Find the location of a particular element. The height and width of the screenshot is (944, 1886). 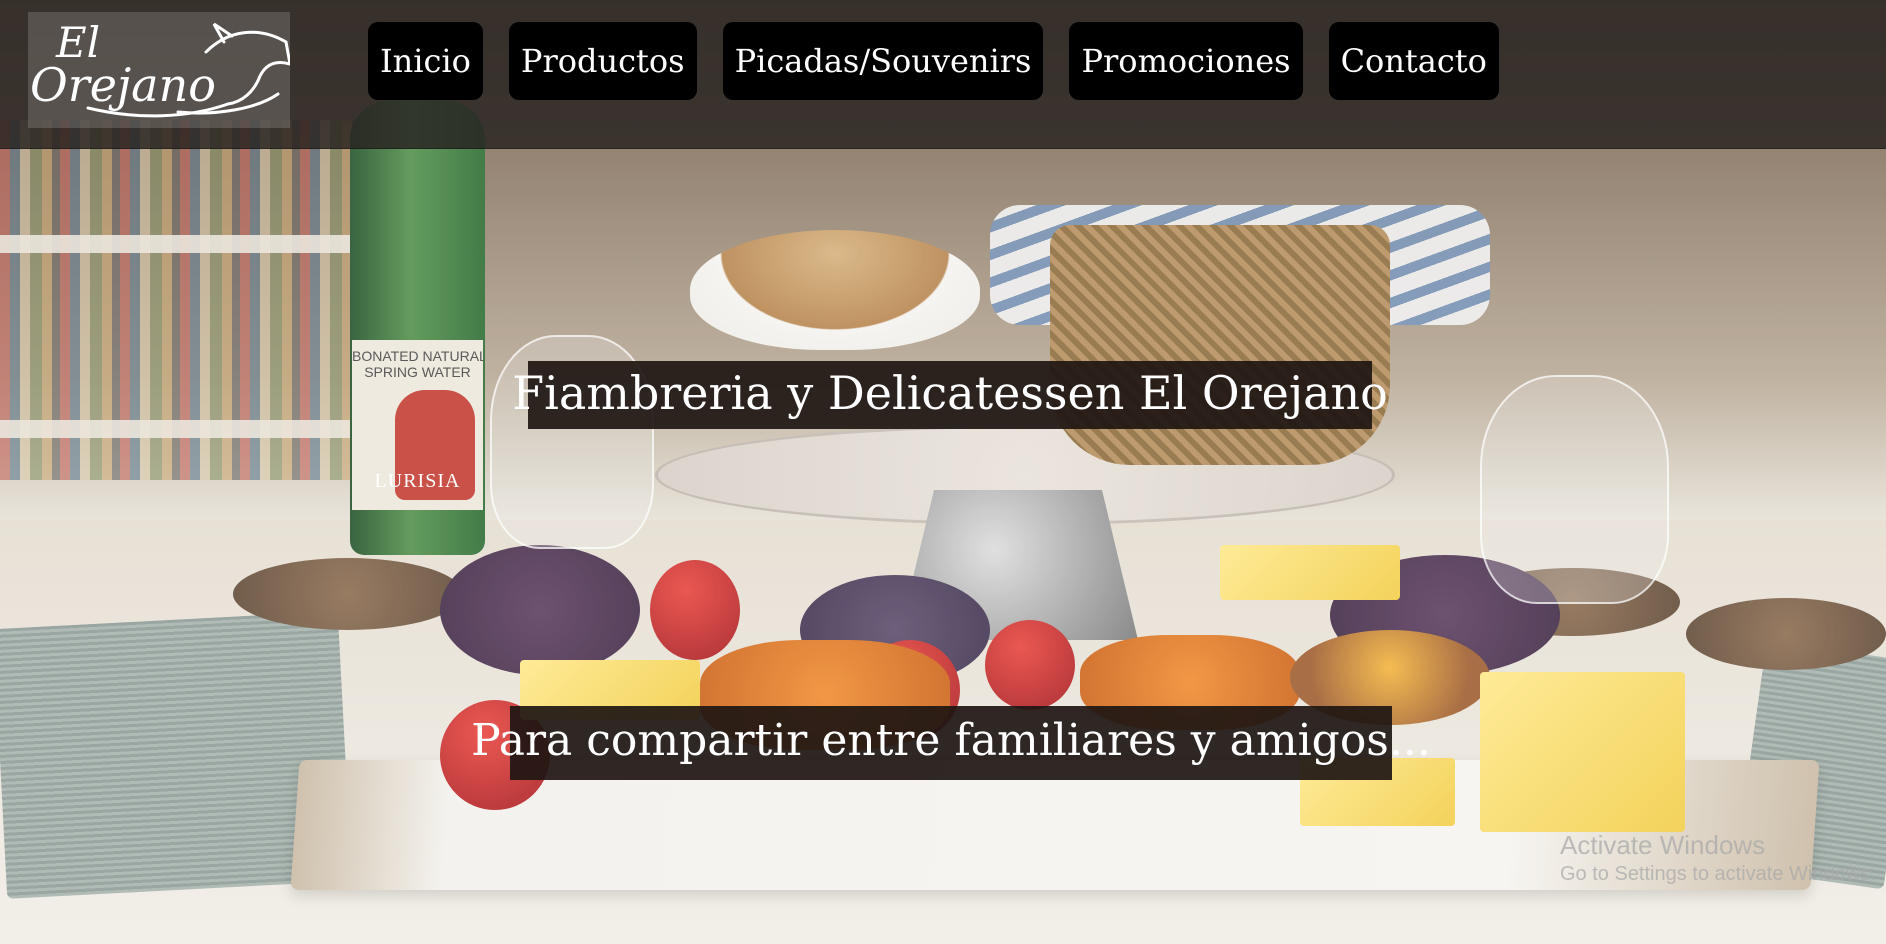

nav-item-picadas-souvenirs: Picadas/Souvenirs is located at coordinates (883, 61).